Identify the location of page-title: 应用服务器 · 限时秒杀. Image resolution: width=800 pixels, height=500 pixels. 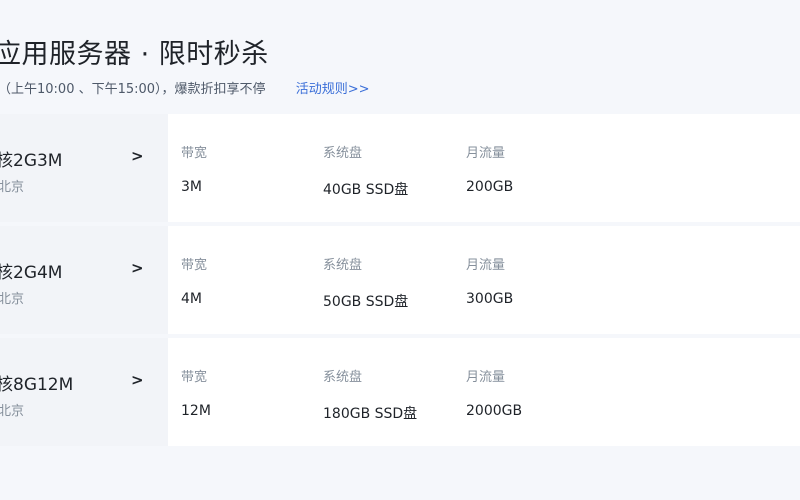
(134, 54).